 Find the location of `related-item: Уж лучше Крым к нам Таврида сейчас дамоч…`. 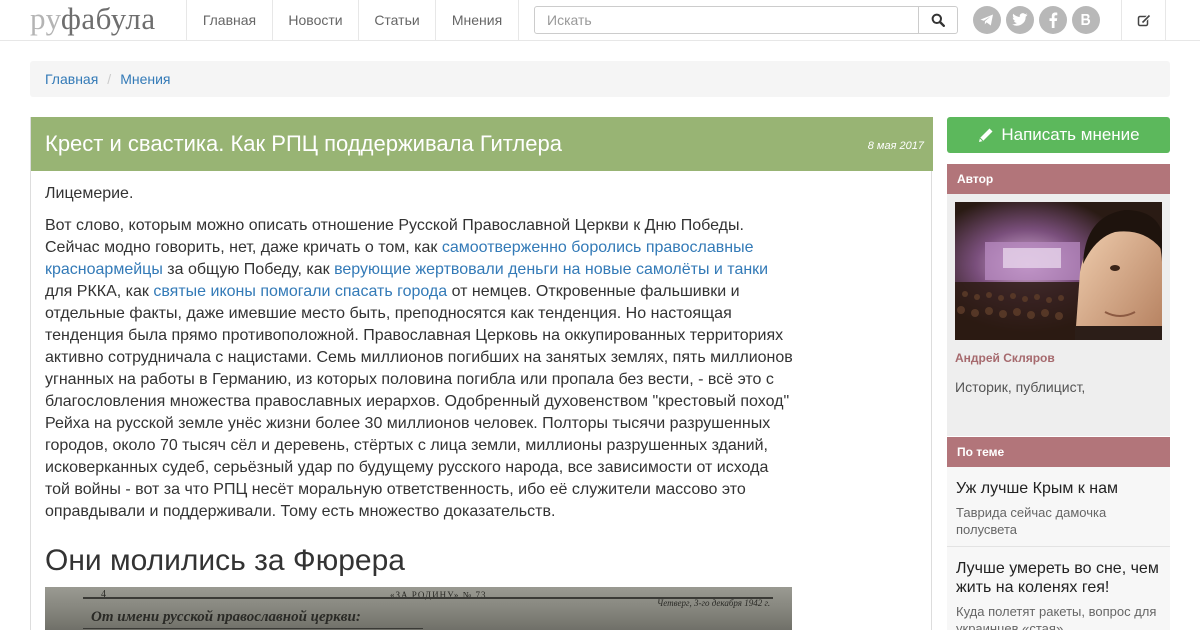

related-item: Уж лучше Крым к нам Таврида сейчас дамоч… is located at coordinates (1058, 507).